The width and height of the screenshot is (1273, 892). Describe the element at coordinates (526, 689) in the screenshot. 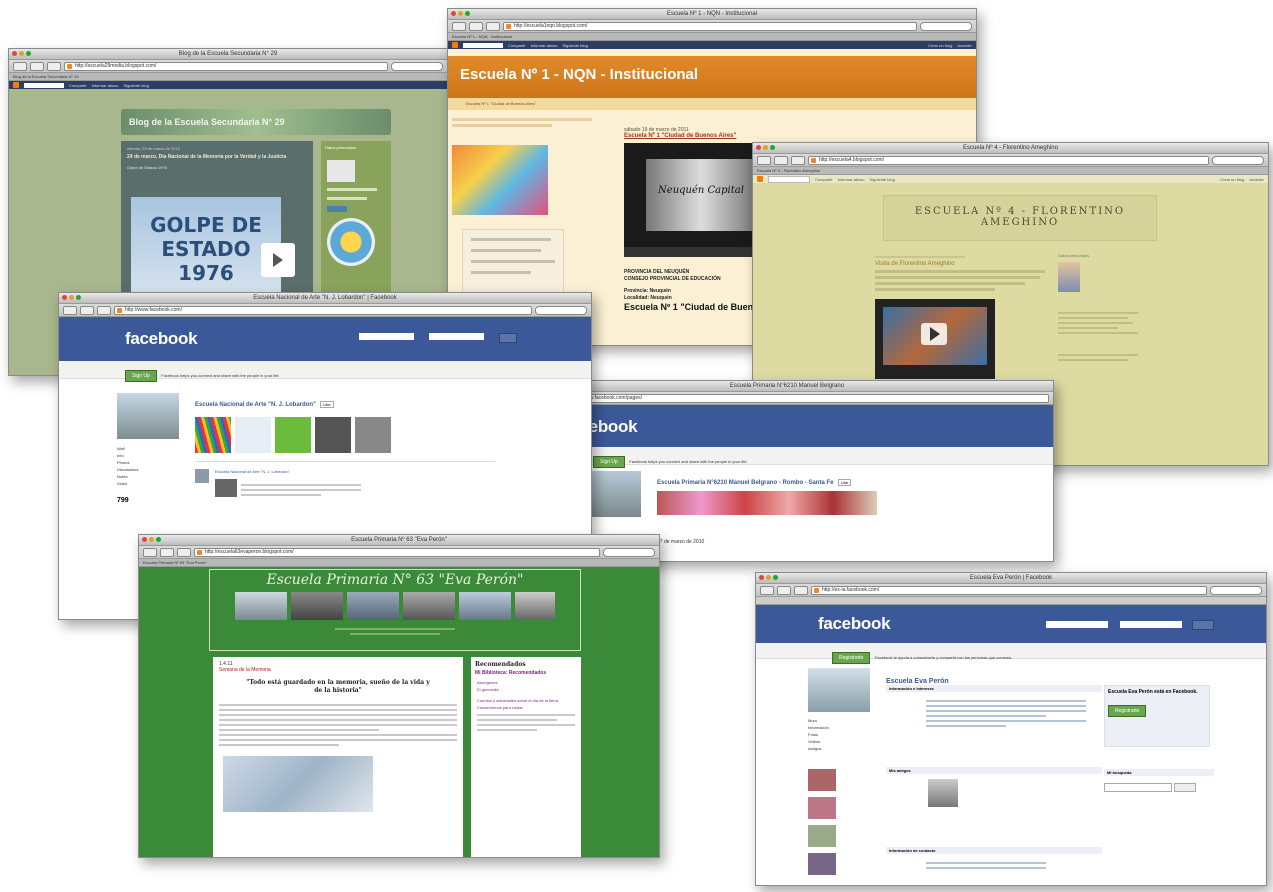

I see `sidebar-link: El genocidio` at that location.